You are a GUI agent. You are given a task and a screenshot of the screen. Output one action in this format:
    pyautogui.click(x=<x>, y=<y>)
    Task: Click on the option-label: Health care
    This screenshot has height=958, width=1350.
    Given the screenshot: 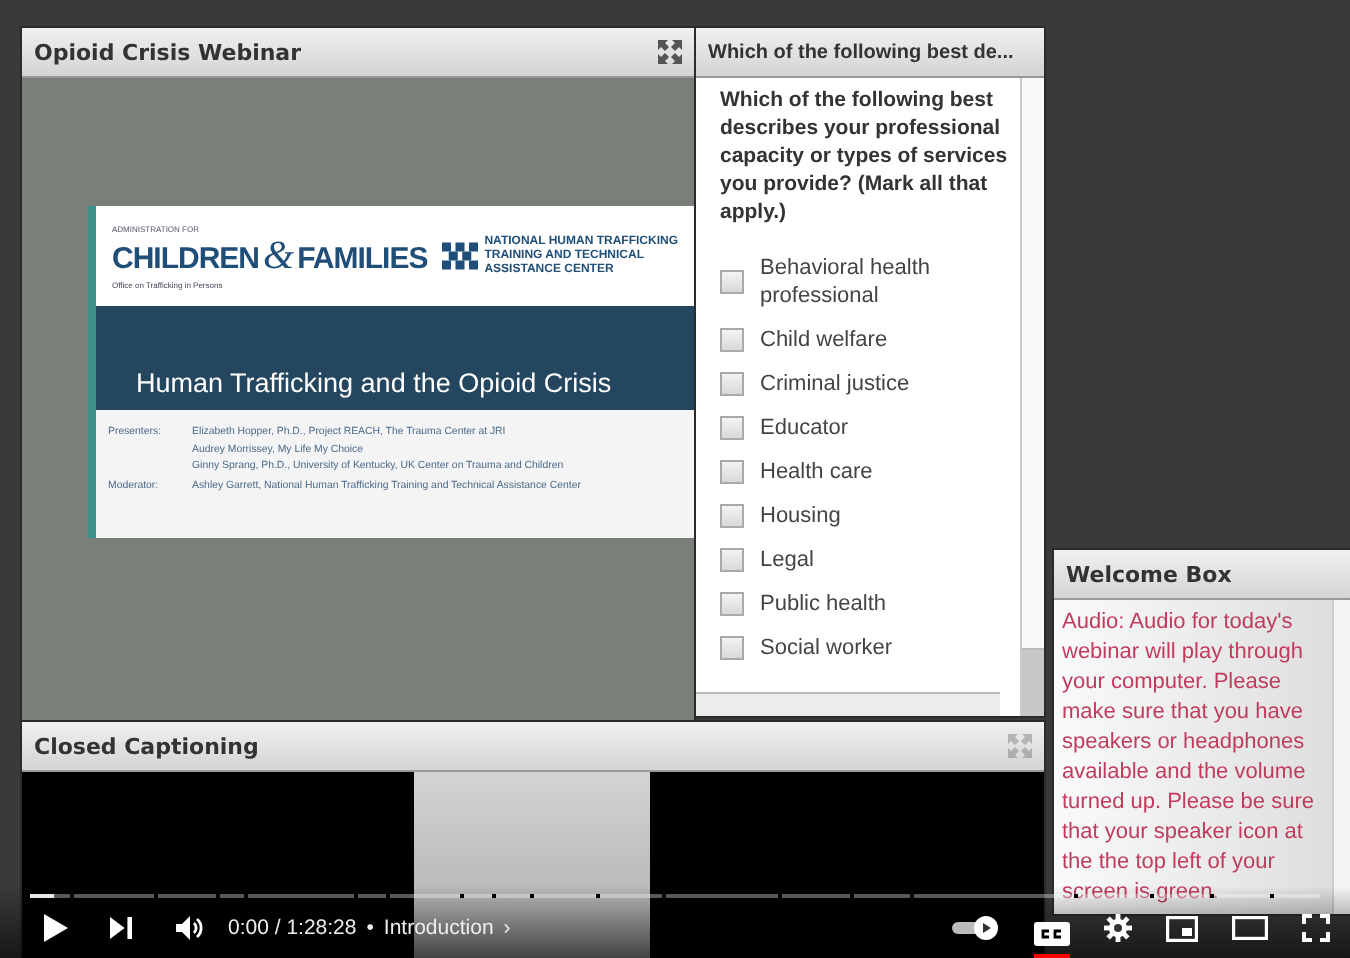 What is the action you would take?
    pyautogui.click(x=816, y=472)
    